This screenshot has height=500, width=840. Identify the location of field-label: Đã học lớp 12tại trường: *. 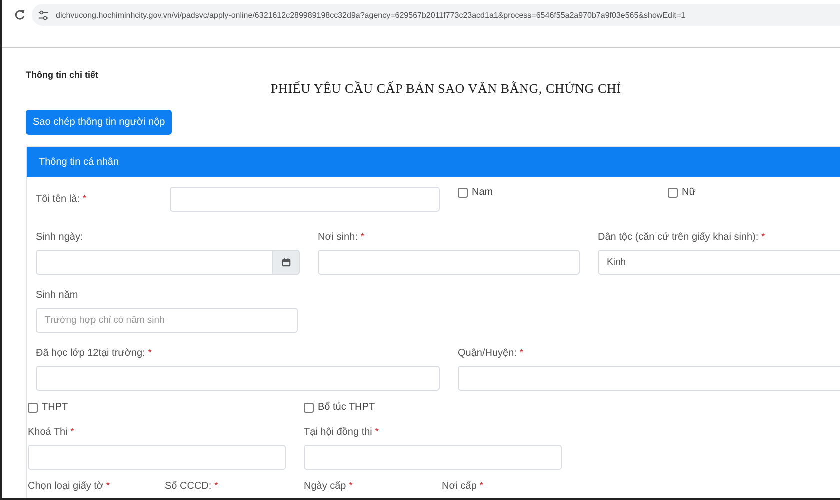
(94, 353).